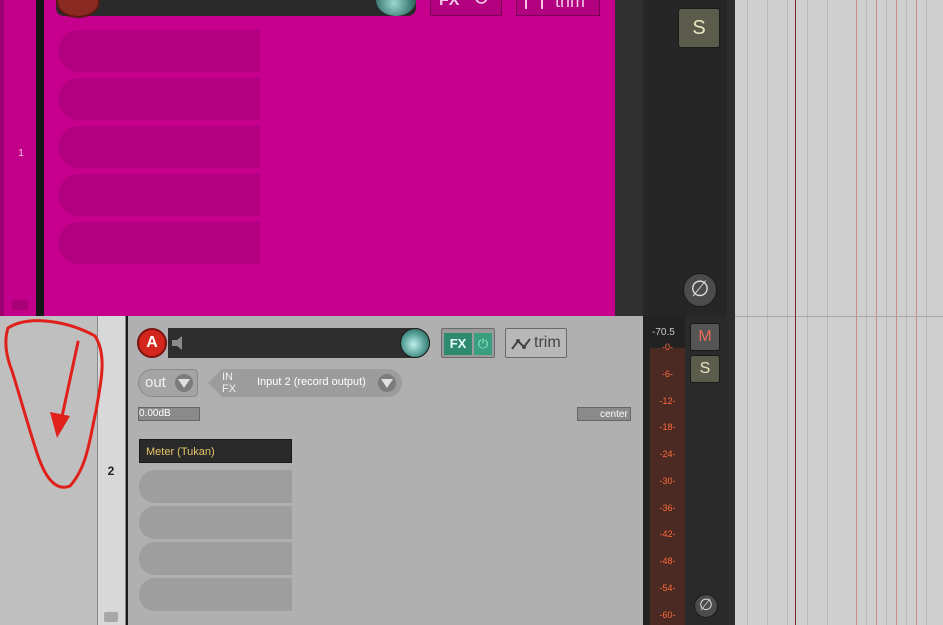 This screenshot has width=943, height=625. What do you see at coordinates (706, 606) in the screenshot?
I see `track2-phase-invert-button: ∅` at bounding box center [706, 606].